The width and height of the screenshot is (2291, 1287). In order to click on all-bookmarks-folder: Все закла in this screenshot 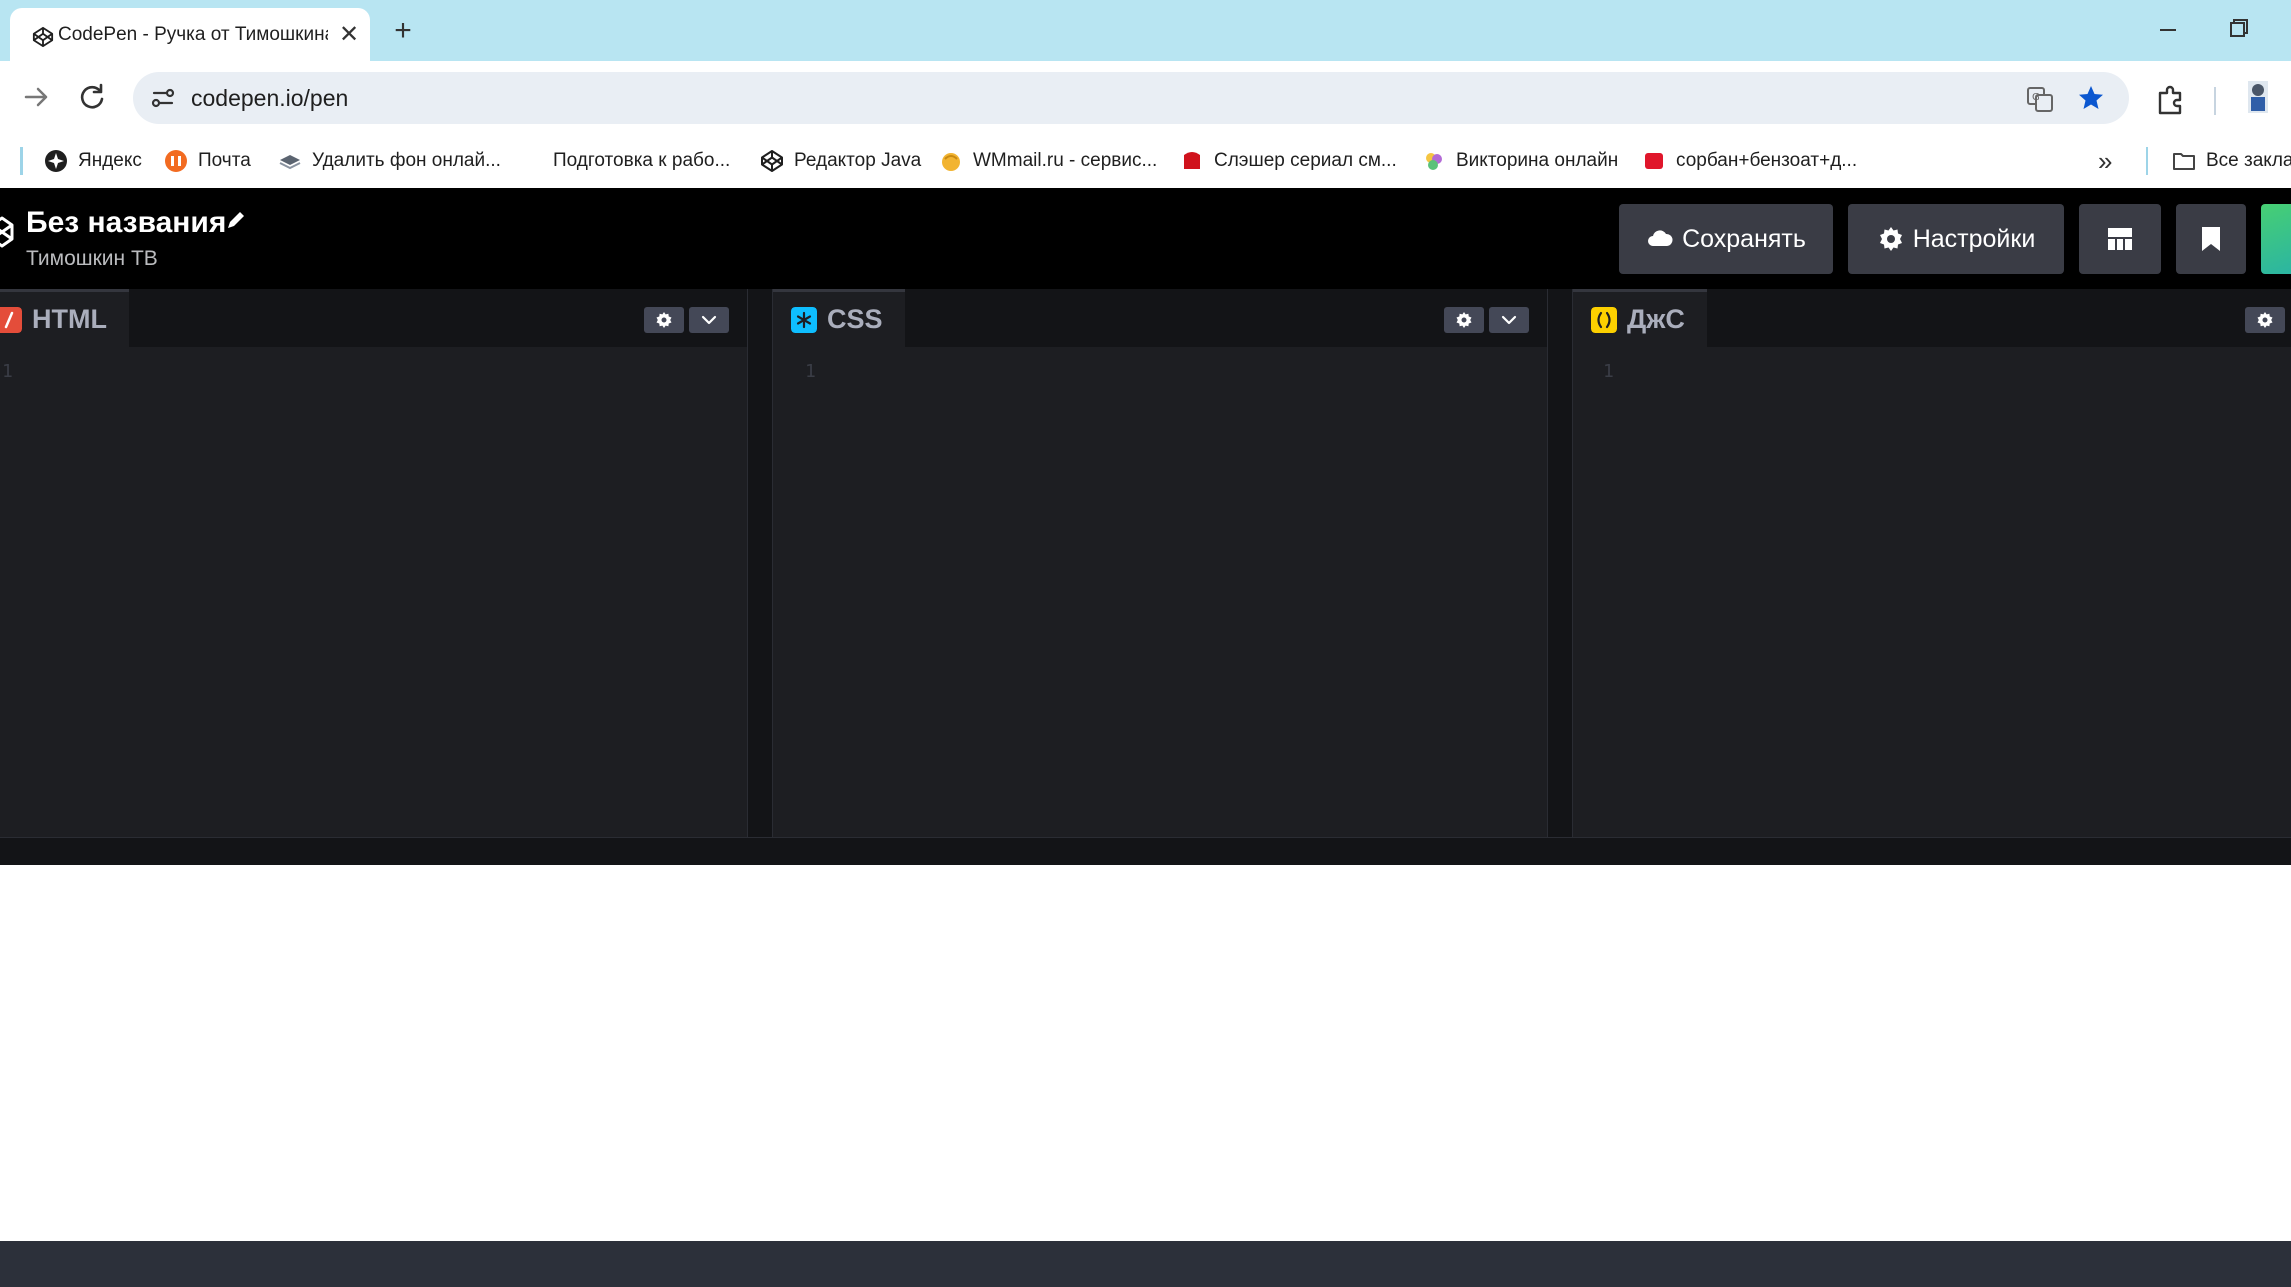, I will do `click(2231, 161)`.